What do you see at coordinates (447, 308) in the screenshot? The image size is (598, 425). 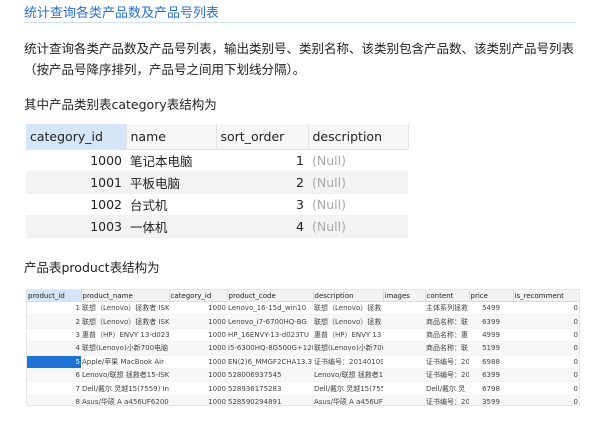 I see `content-cell: 主体系列拯救` at bounding box center [447, 308].